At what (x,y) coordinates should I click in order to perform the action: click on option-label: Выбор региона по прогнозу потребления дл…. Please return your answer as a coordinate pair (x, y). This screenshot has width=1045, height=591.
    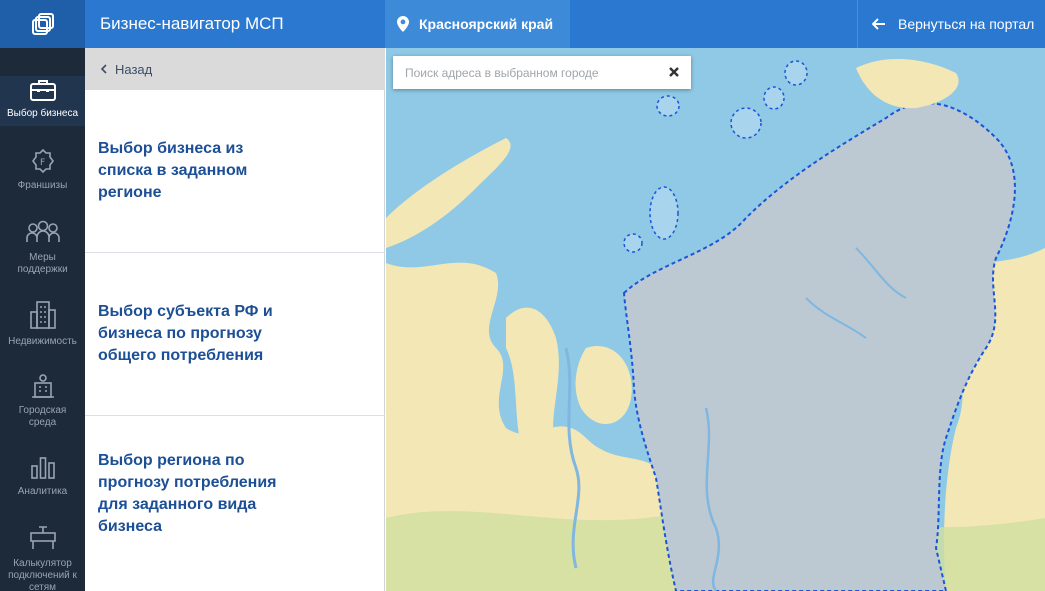
    Looking at the image, I should click on (187, 493).